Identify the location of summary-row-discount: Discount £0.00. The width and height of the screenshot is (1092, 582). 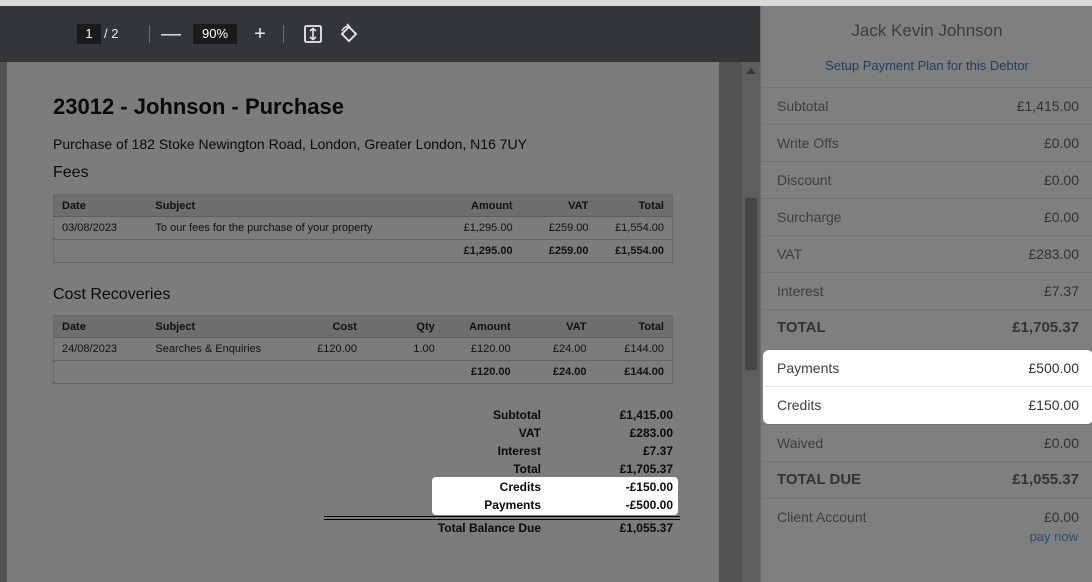
(926, 179).